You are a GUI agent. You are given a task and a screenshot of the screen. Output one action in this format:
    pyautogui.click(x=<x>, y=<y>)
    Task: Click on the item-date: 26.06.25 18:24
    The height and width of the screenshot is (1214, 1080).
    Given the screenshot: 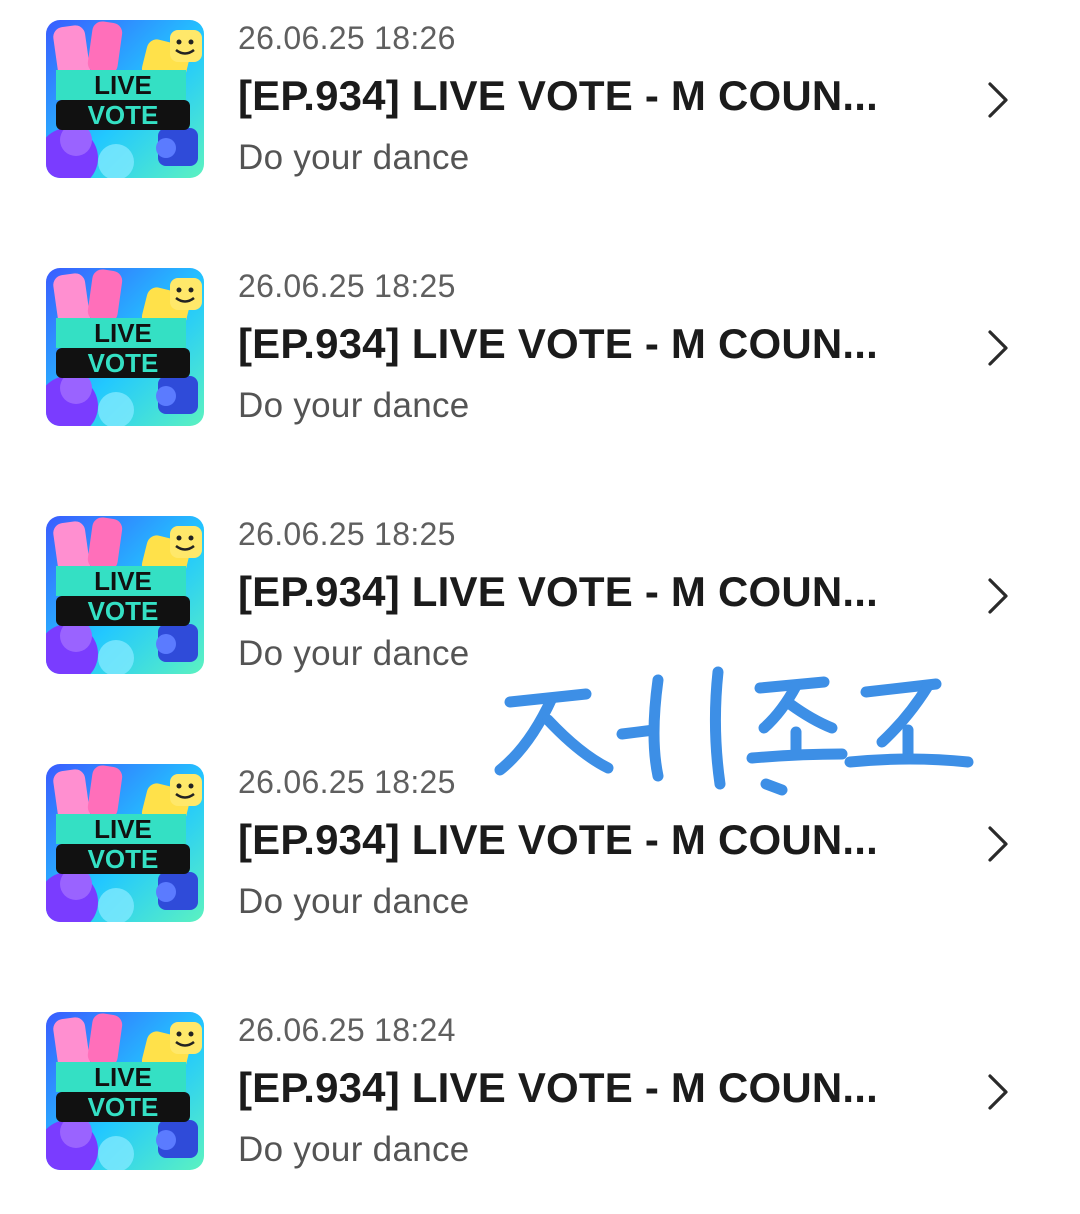 What is the action you would take?
    pyautogui.click(x=347, y=1030)
    